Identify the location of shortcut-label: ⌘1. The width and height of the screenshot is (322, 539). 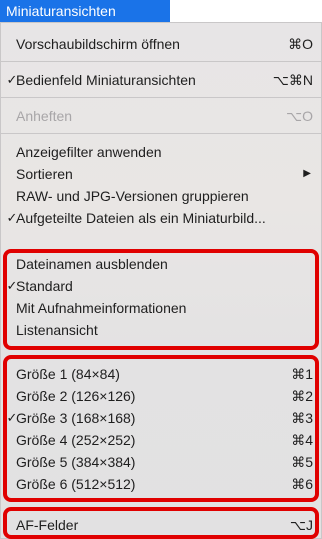
(302, 374).